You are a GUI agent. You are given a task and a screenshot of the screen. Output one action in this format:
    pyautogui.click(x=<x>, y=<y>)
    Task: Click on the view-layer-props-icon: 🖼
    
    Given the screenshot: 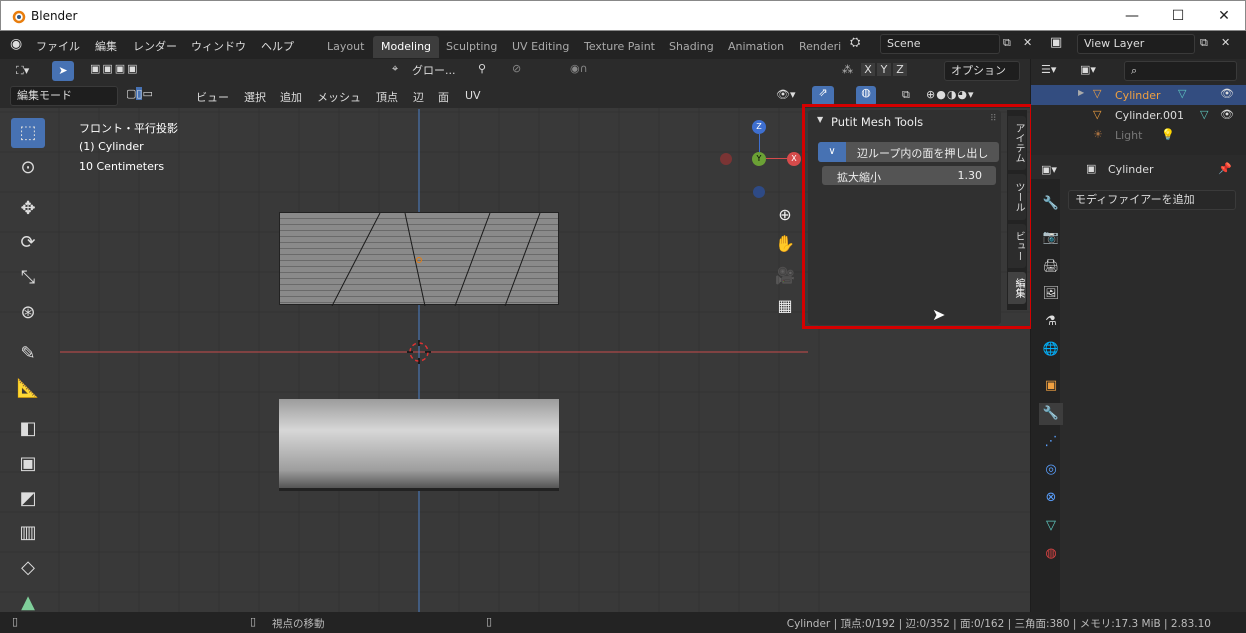 What is the action you would take?
    pyautogui.click(x=1051, y=294)
    